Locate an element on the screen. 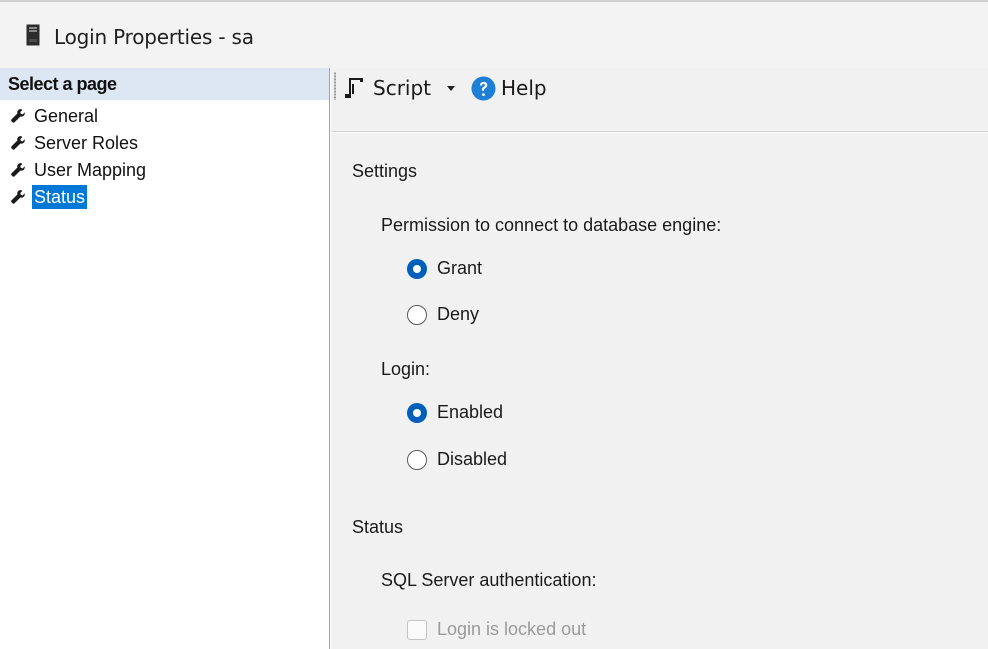  grant-radio: Grant is located at coordinates (444, 268).